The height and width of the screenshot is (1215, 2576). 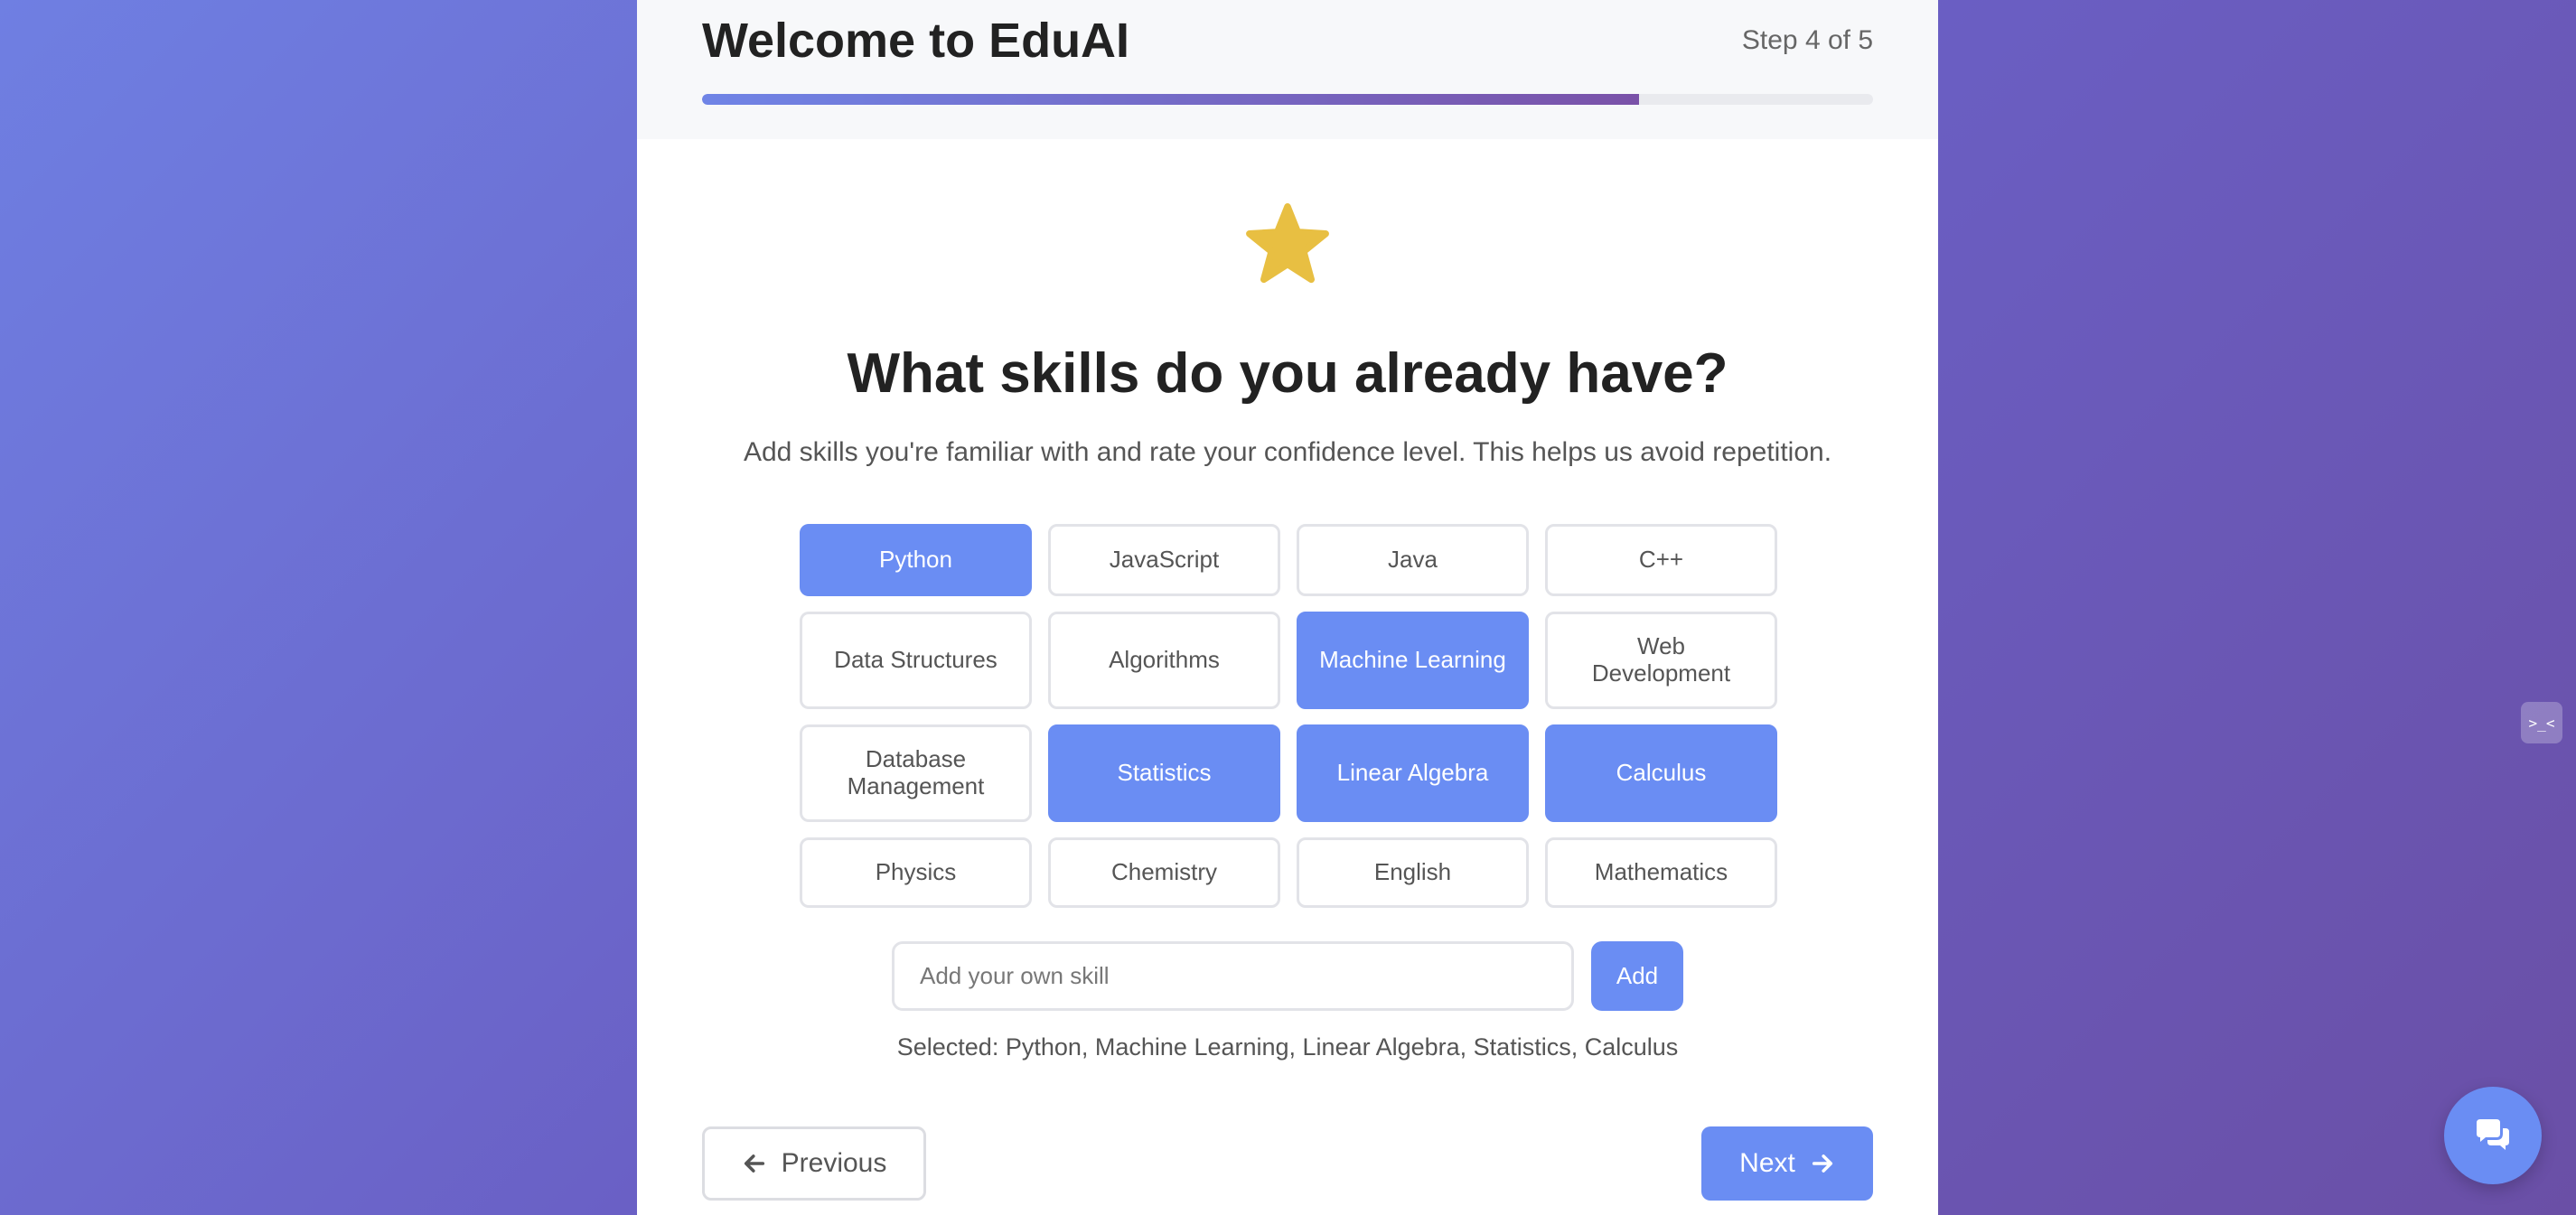 I want to click on arrow-left-icon, so click(x=754, y=1163).